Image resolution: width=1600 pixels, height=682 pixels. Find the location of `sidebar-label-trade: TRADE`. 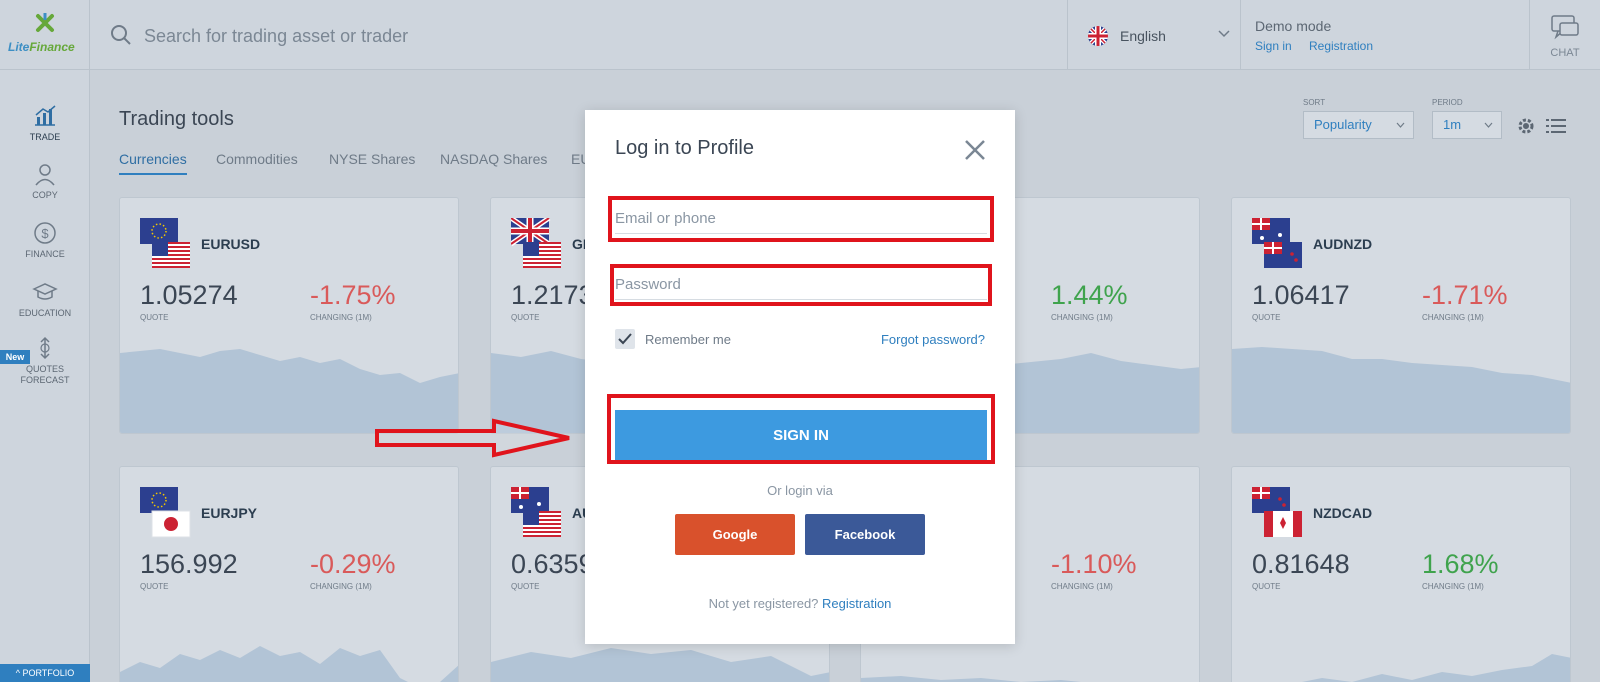

sidebar-label-trade: TRADE is located at coordinates (45, 137).